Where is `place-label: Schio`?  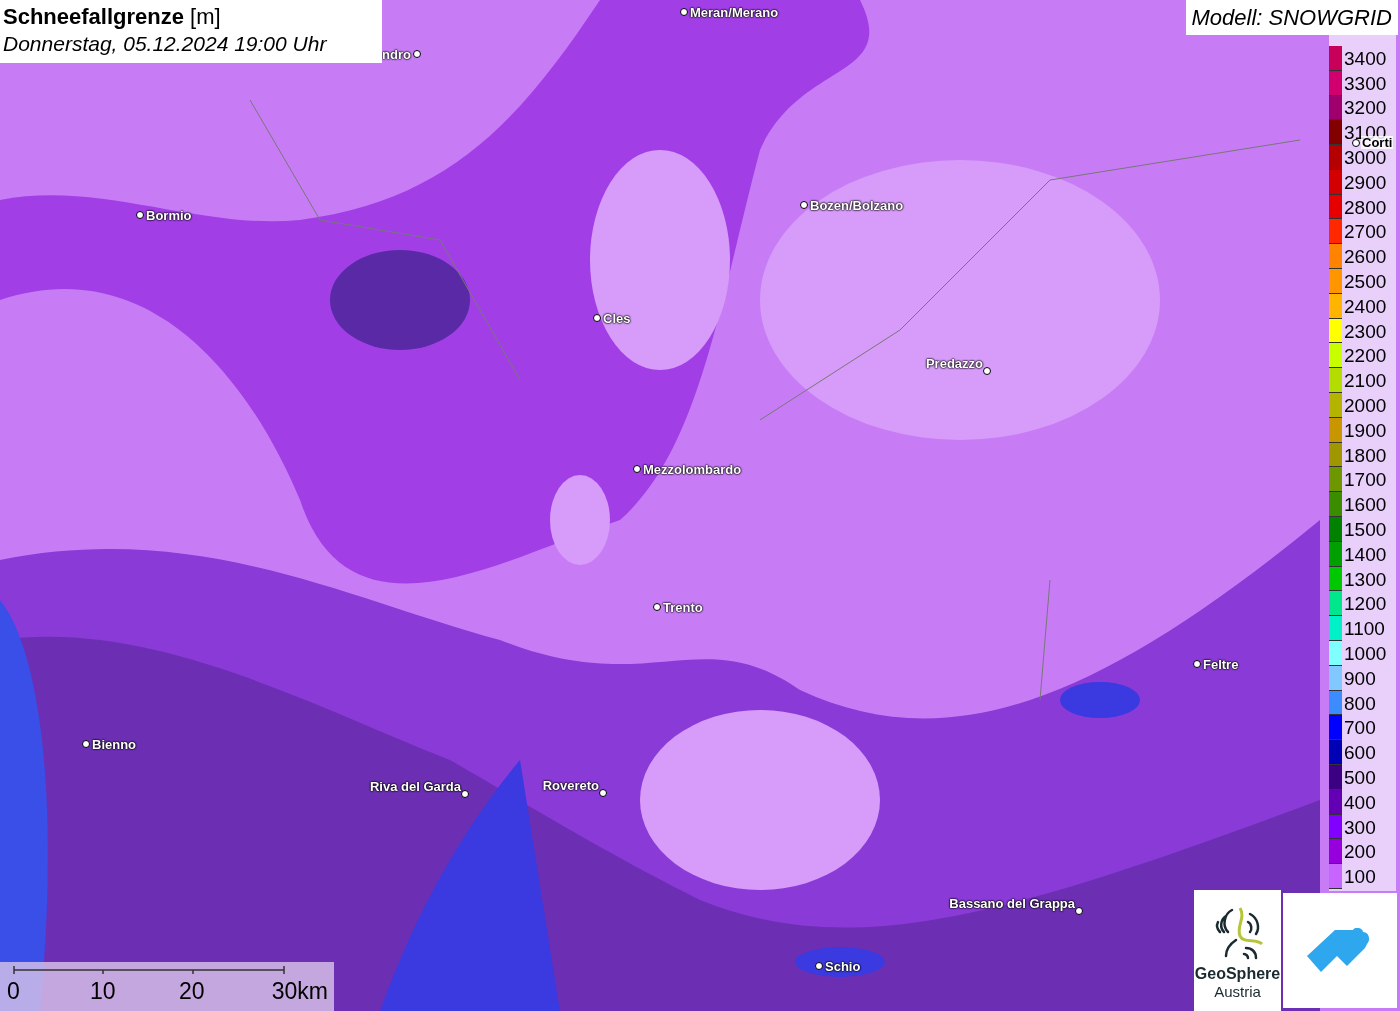 place-label: Schio is located at coordinates (843, 966).